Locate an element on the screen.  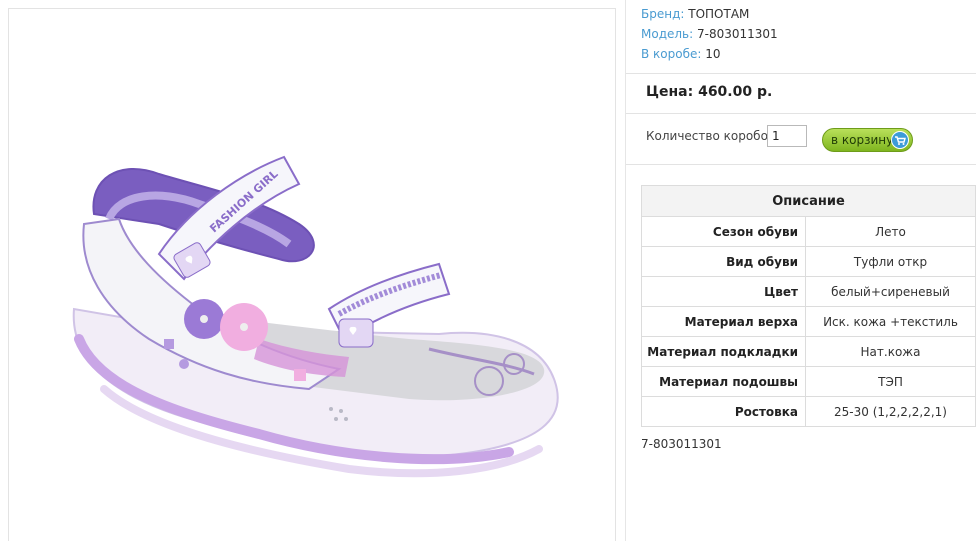
table-row: Материал подошвы ТЭП is located at coordinates (808, 381).